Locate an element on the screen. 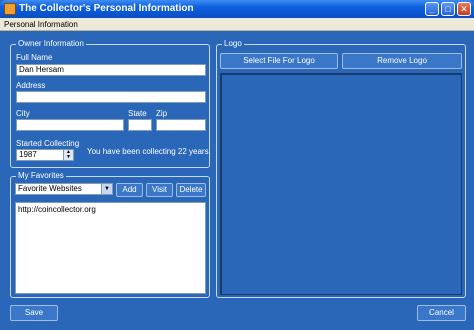 This screenshot has width=474, height=330. started-collecting-value: 1987 is located at coordinates (28, 154).